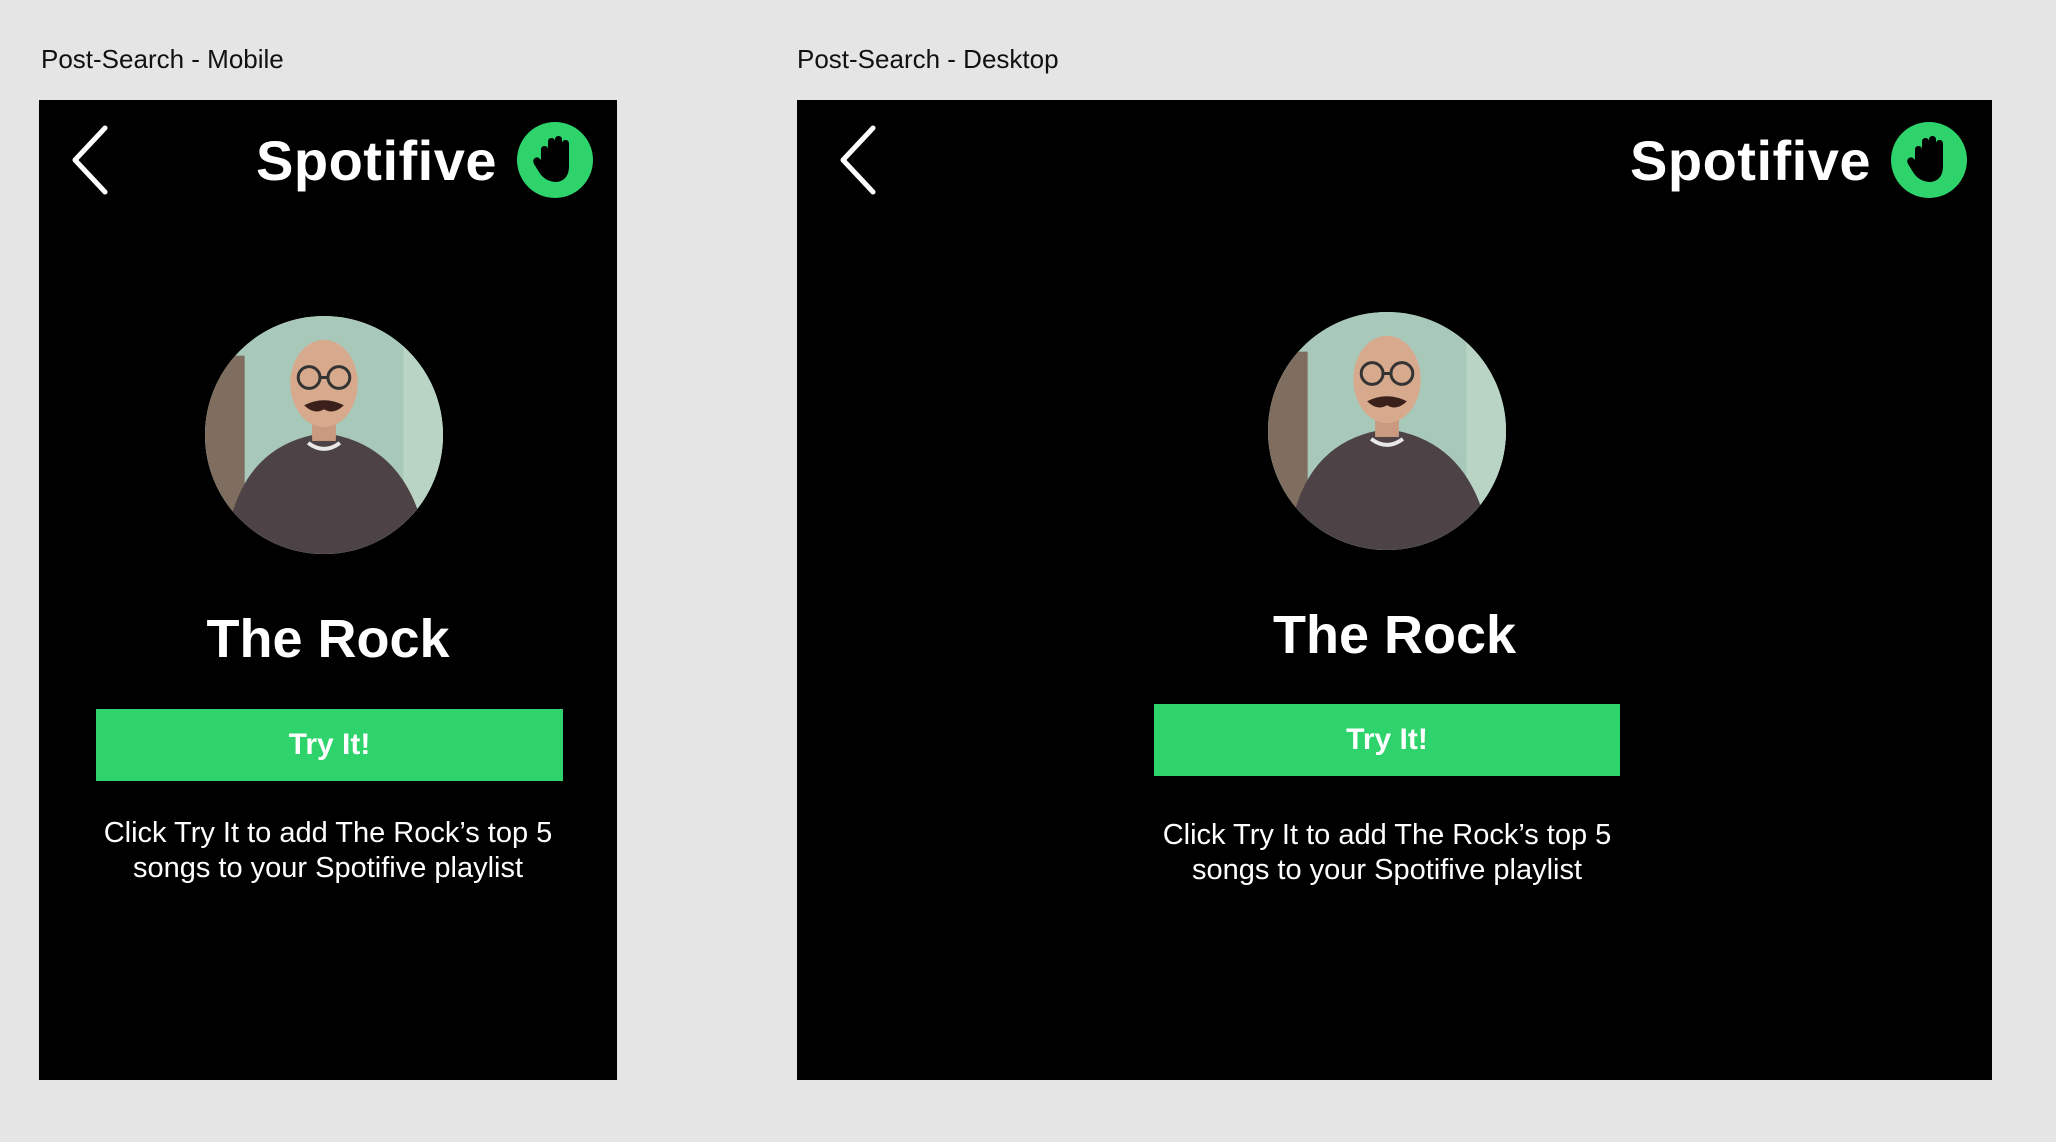 Image resolution: width=2056 pixels, height=1142 pixels. I want to click on mobile-frame-label: Post-Search - Mobile, so click(162, 59).